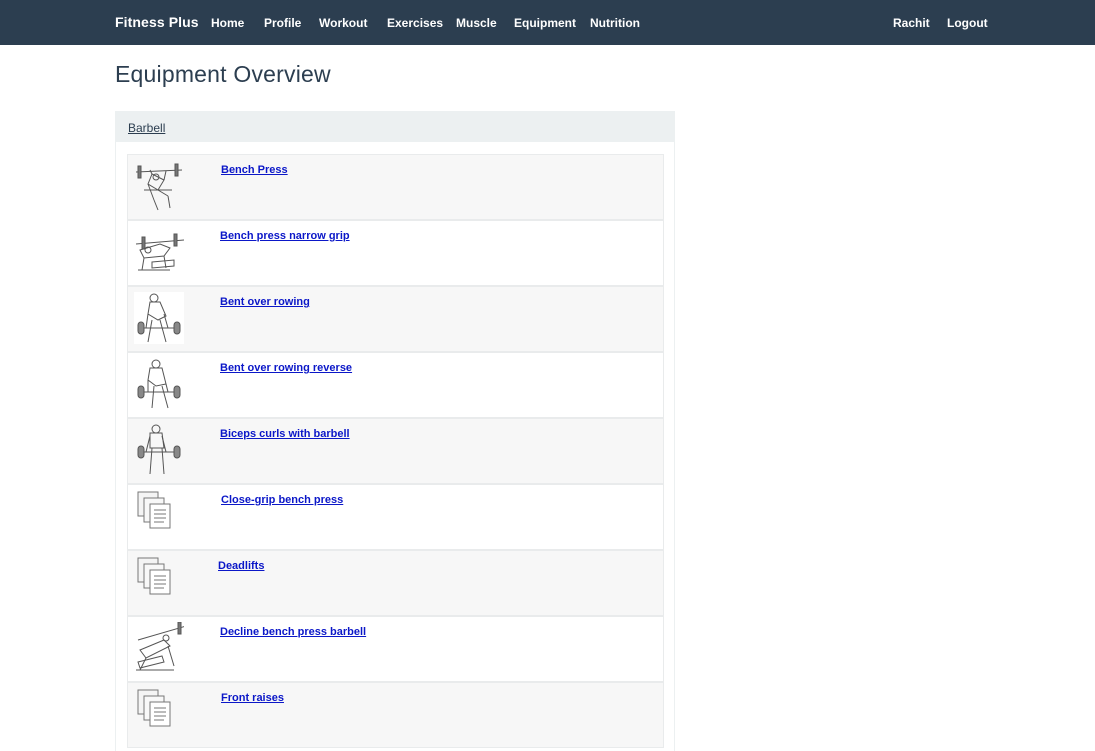  What do you see at coordinates (395, 385) in the screenshot?
I see `exercise-row: Bent over rowing reverse` at bounding box center [395, 385].